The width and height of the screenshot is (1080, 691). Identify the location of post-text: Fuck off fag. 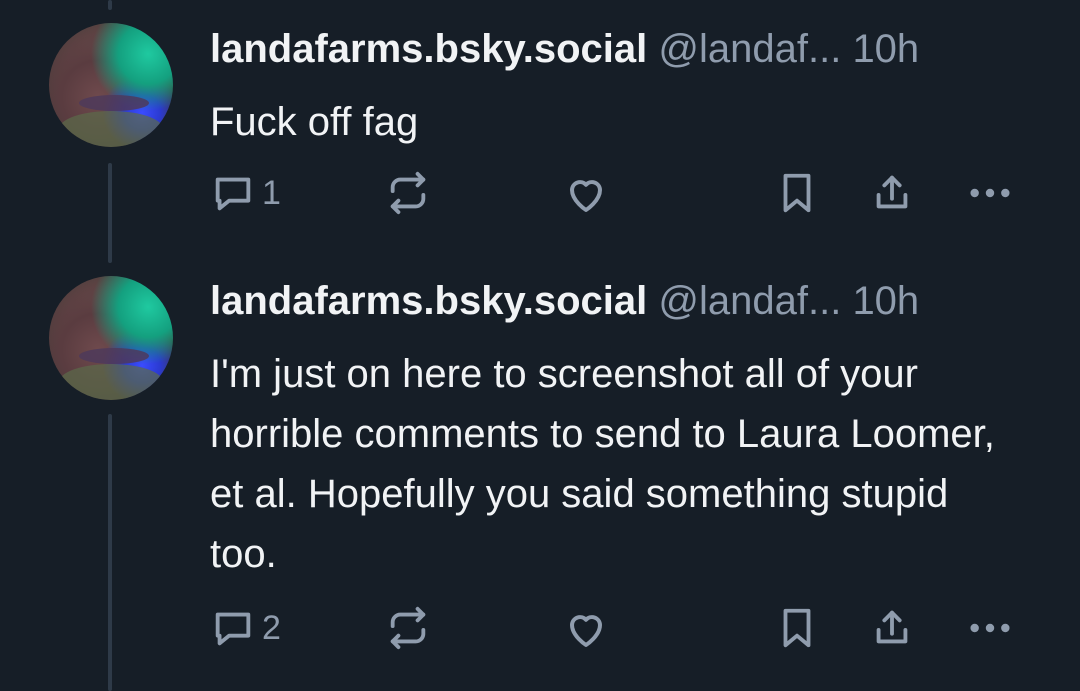
(314, 122).